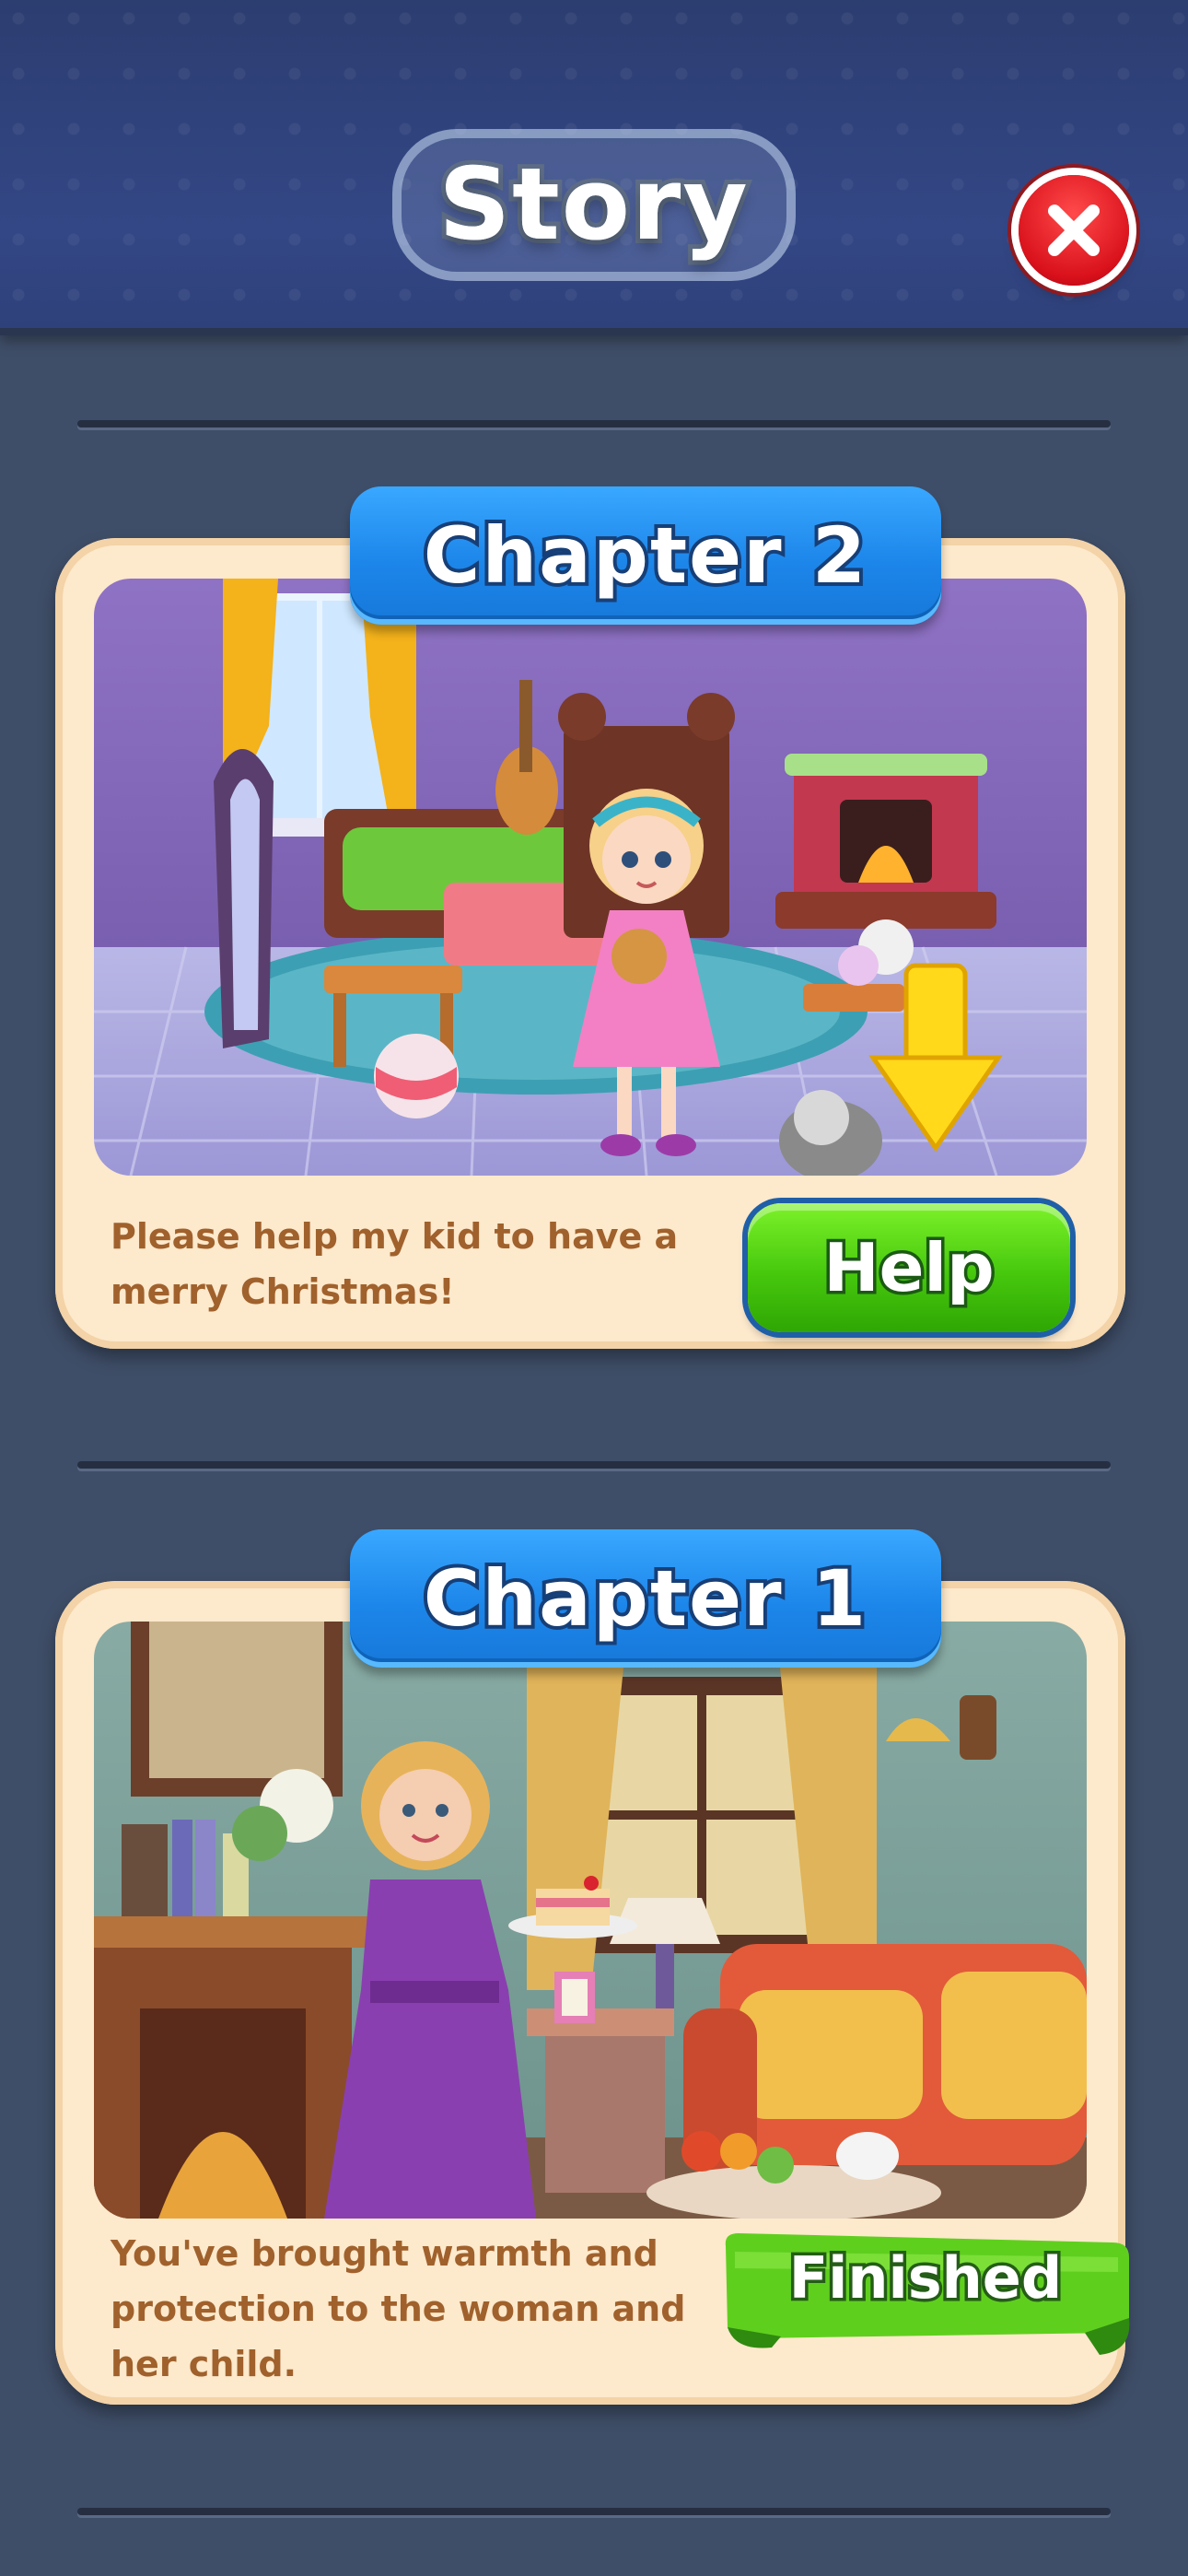 This screenshot has height=2576, width=1188. What do you see at coordinates (384, 2253) in the screenshot?
I see `chapter-1-description-line-1: You've brought warmth and` at bounding box center [384, 2253].